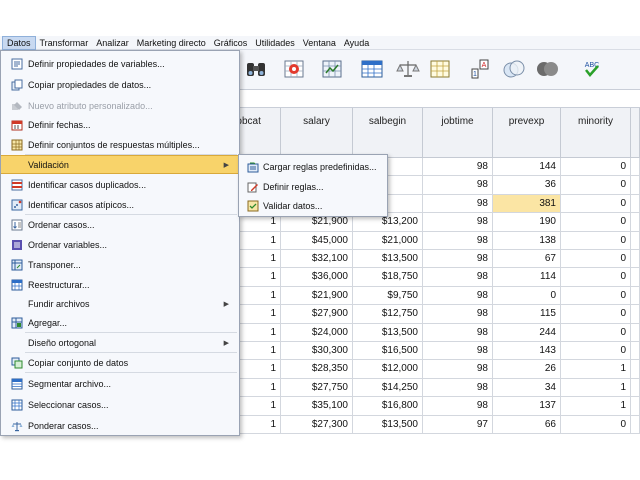  Describe the element at coordinates (294, 69) in the screenshot. I see `go-to-case-icon` at that location.